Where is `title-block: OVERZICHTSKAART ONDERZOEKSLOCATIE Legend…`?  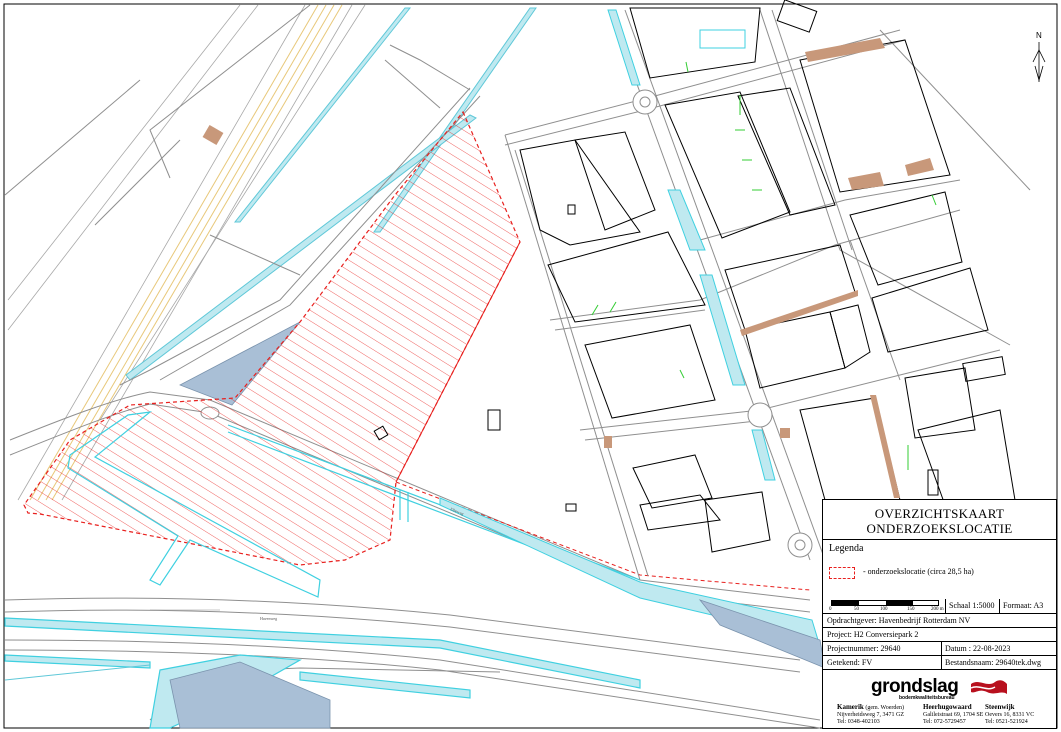 title-block: OVERZICHTSKAART ONDERZOEKSLOCATIE Legend… is located at coordinates (939, 614).